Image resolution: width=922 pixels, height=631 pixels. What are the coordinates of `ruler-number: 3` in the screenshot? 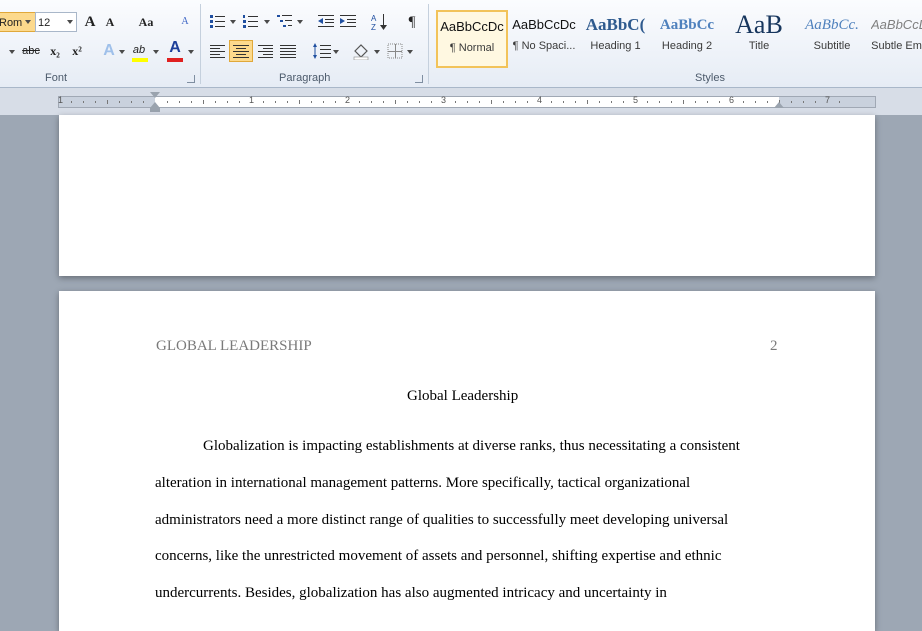 It's located at (444, 100).